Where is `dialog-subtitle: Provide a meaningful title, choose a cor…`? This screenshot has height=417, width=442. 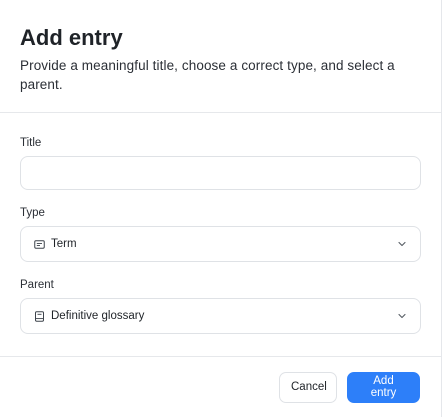
dialog-subtitle: Provide a meaningful title, choose a cor… is located at coordinates (207, 75).